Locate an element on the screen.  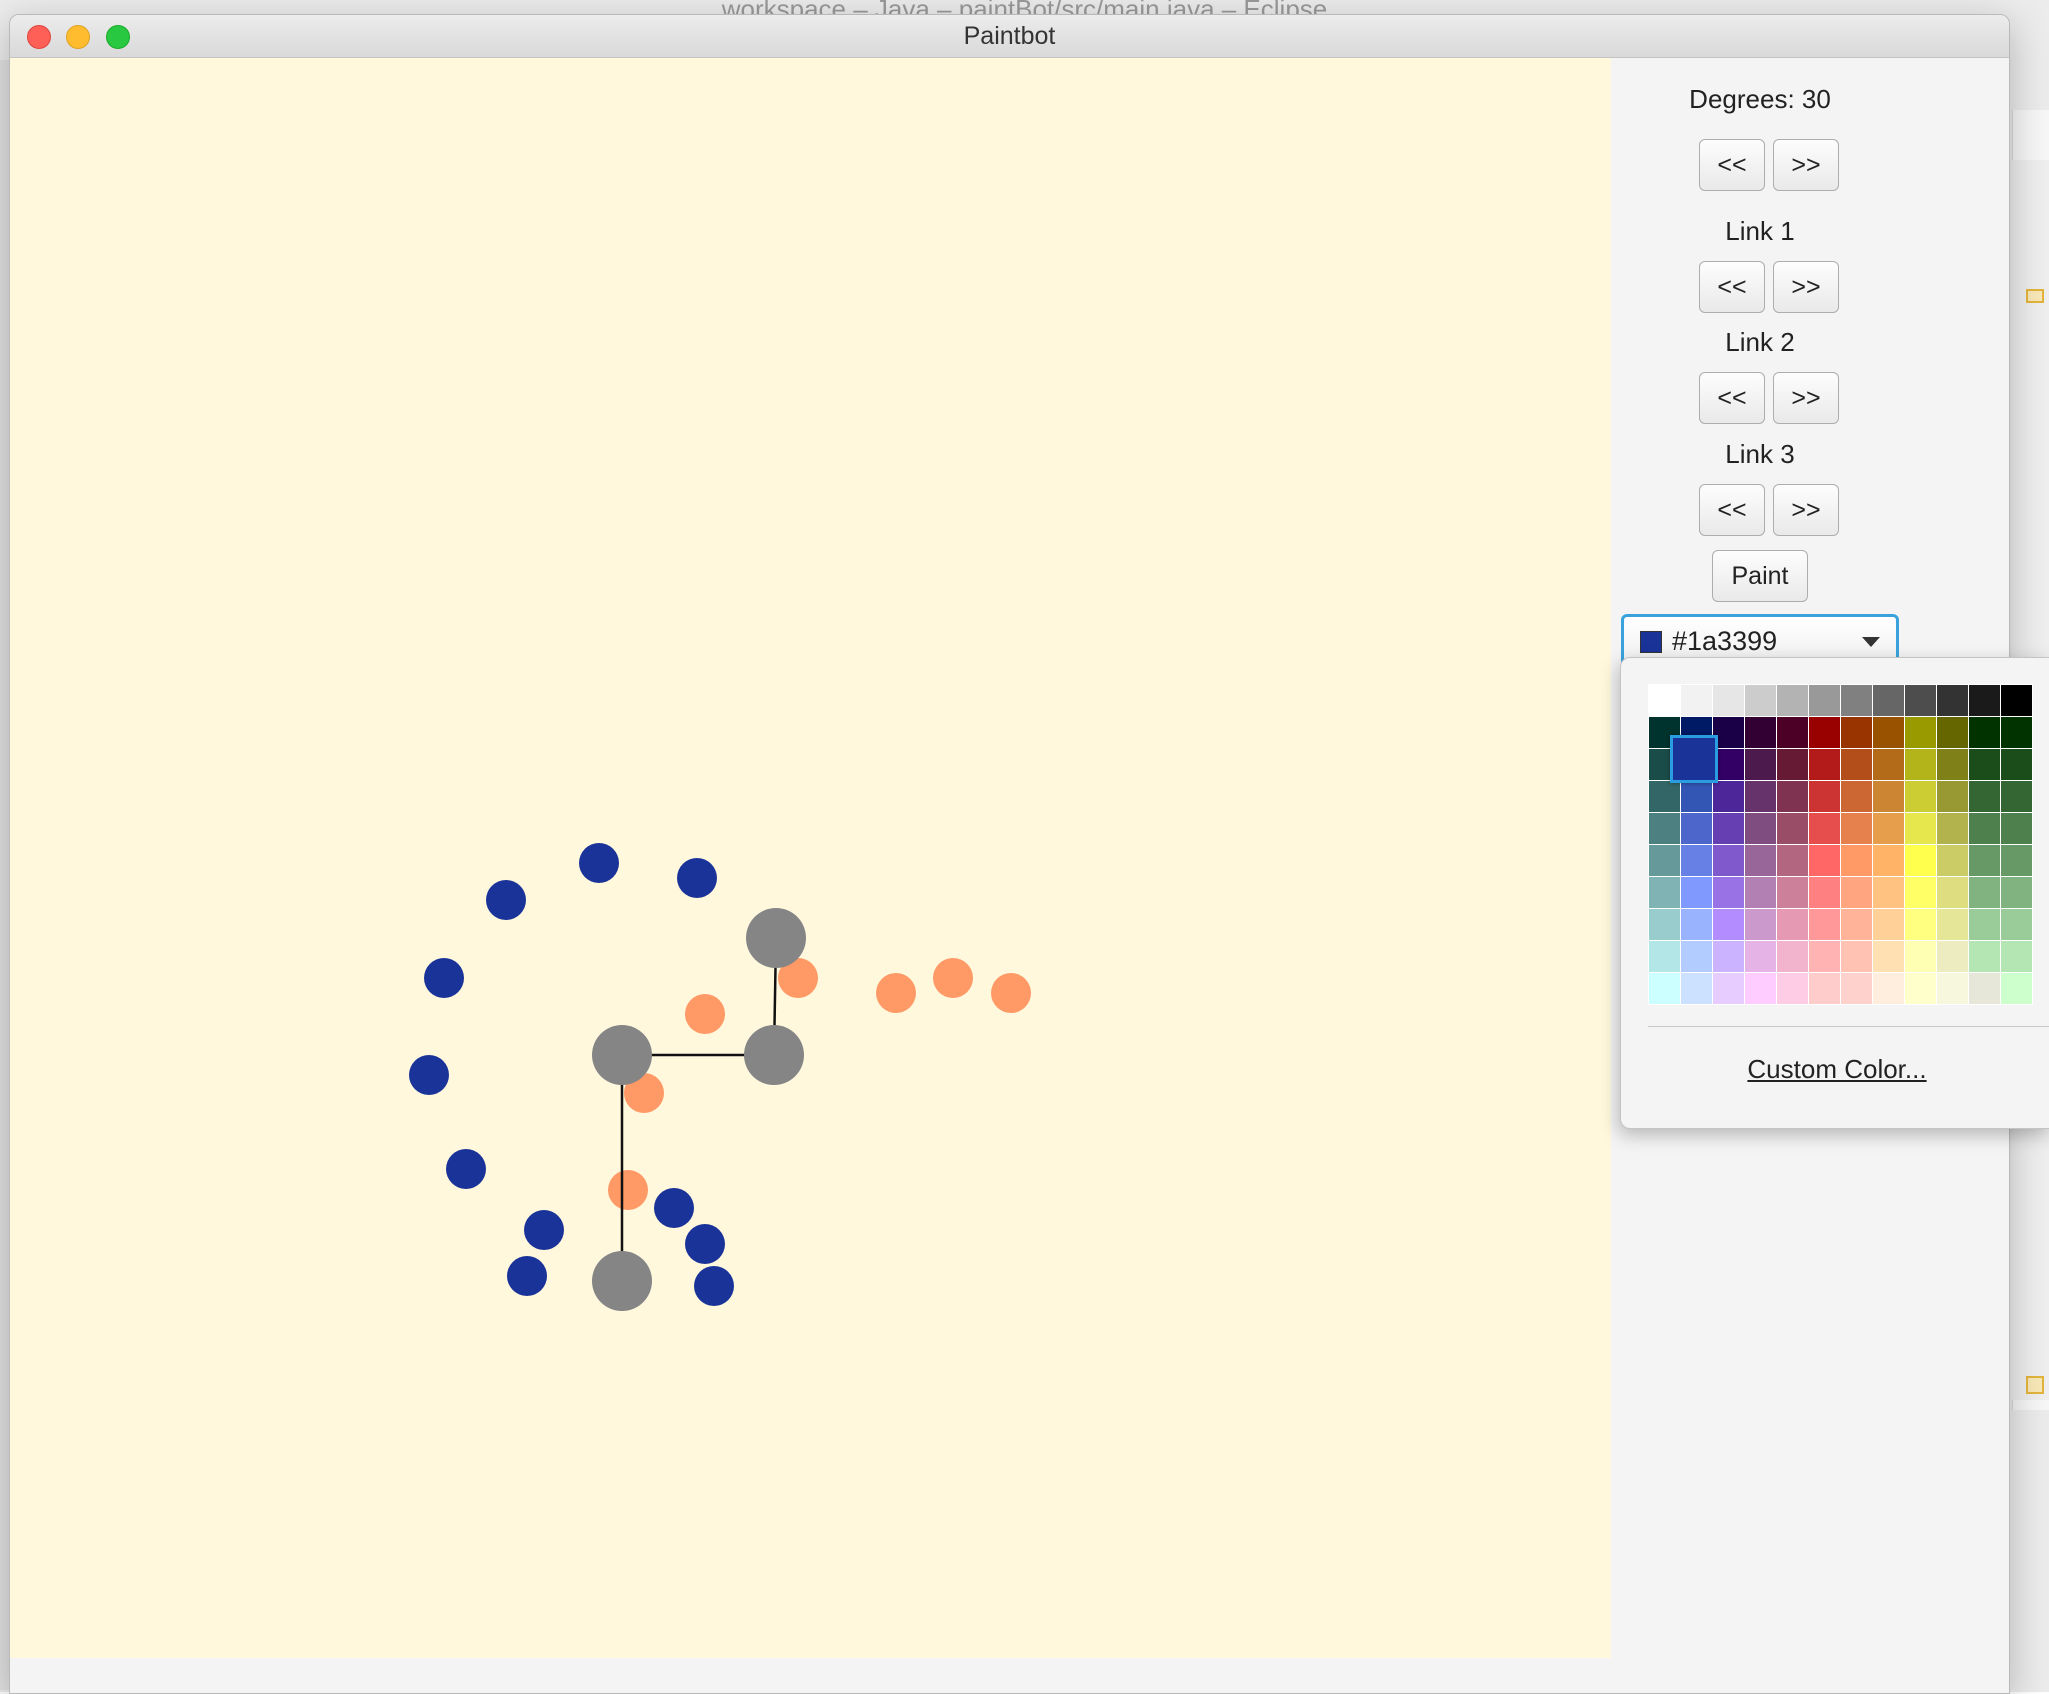
link1-rotate-left-button: << is located at coordinates (1732, 287).